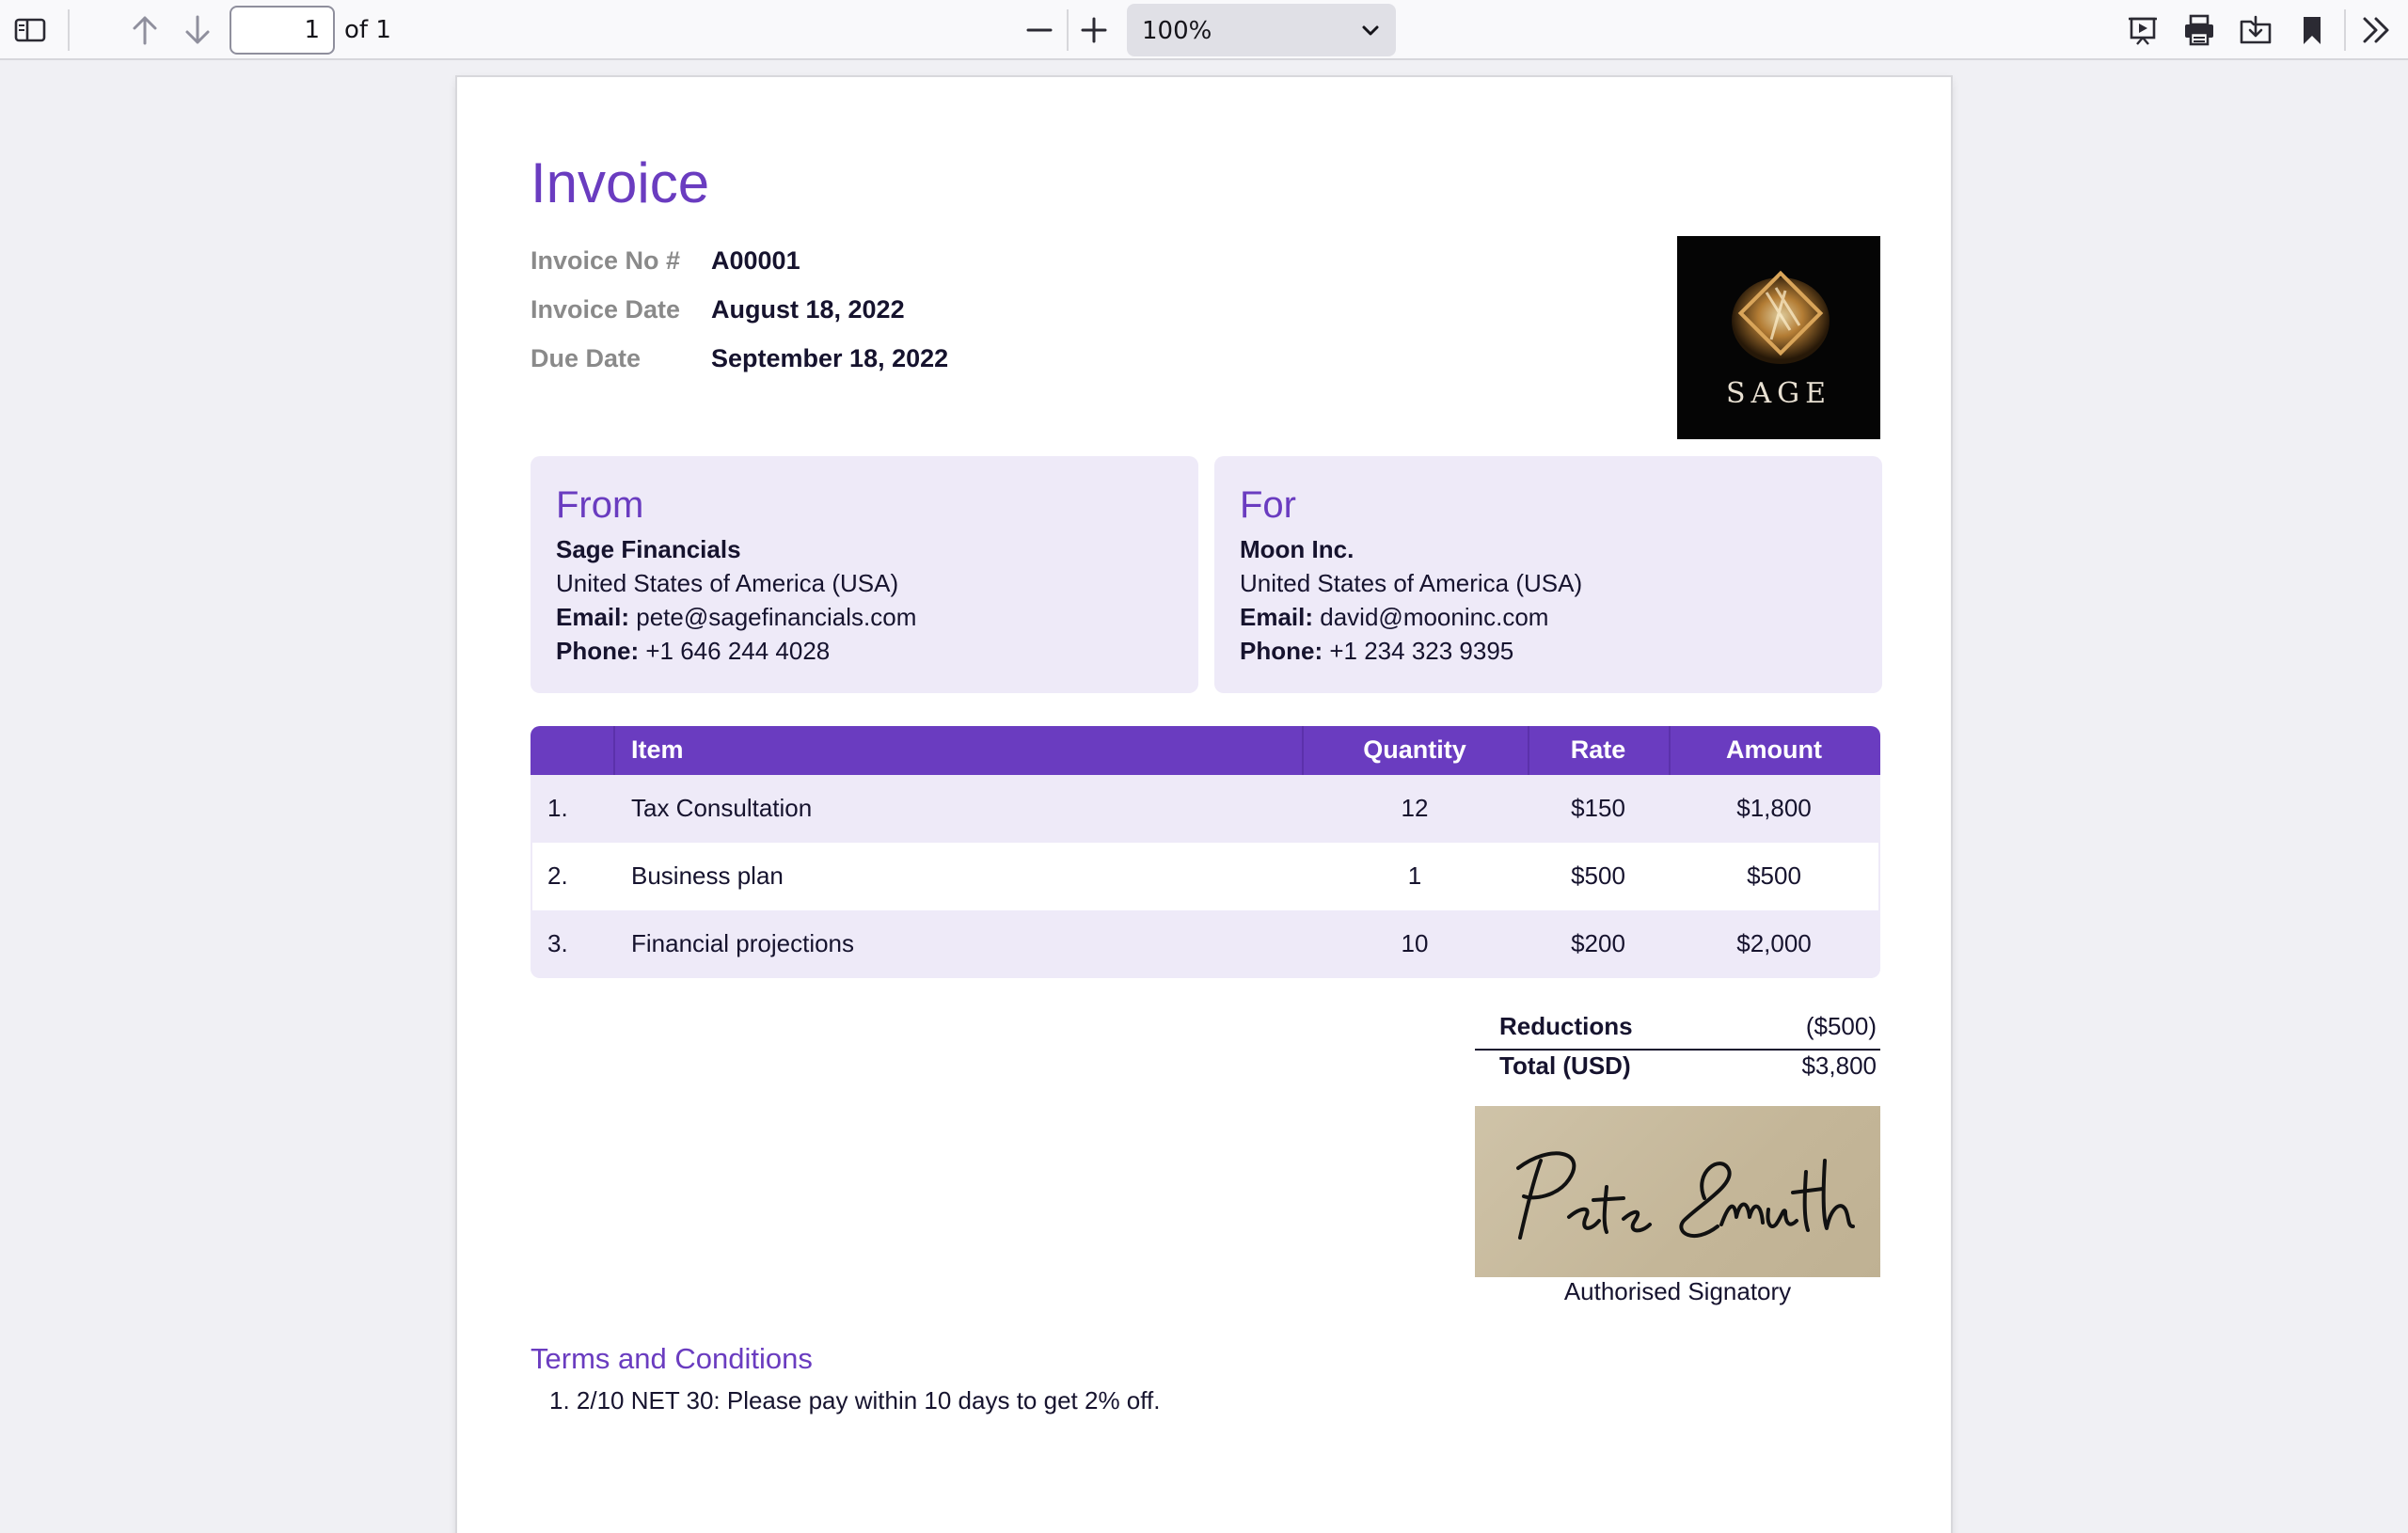 The height and width of the screenshot is (1533, 2408). Describe the element at coordinates (1177, 31) in the screenshot. I see `zoom-value: 100%` at that location.